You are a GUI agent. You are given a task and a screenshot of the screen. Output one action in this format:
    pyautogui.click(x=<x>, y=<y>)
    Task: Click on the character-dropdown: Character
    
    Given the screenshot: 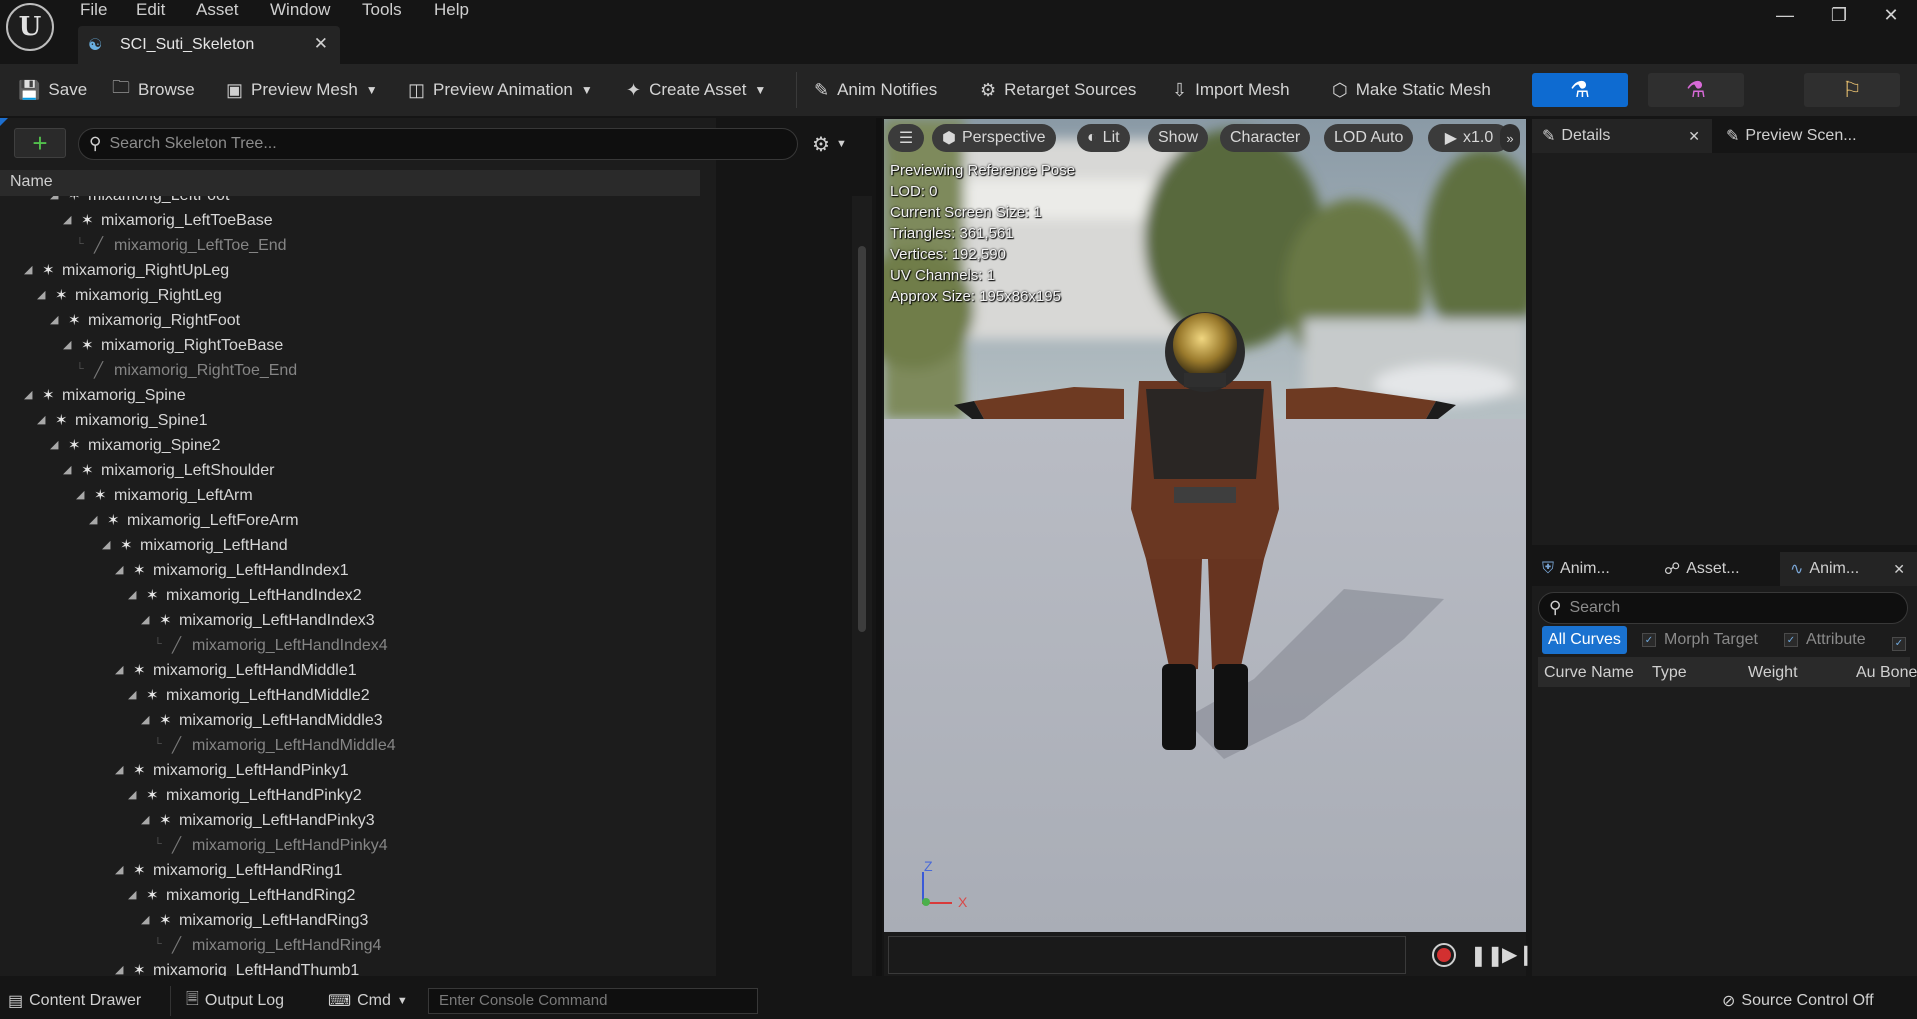 What is the action you would take?
    pyautogui.click(x=1265, y=138)
    